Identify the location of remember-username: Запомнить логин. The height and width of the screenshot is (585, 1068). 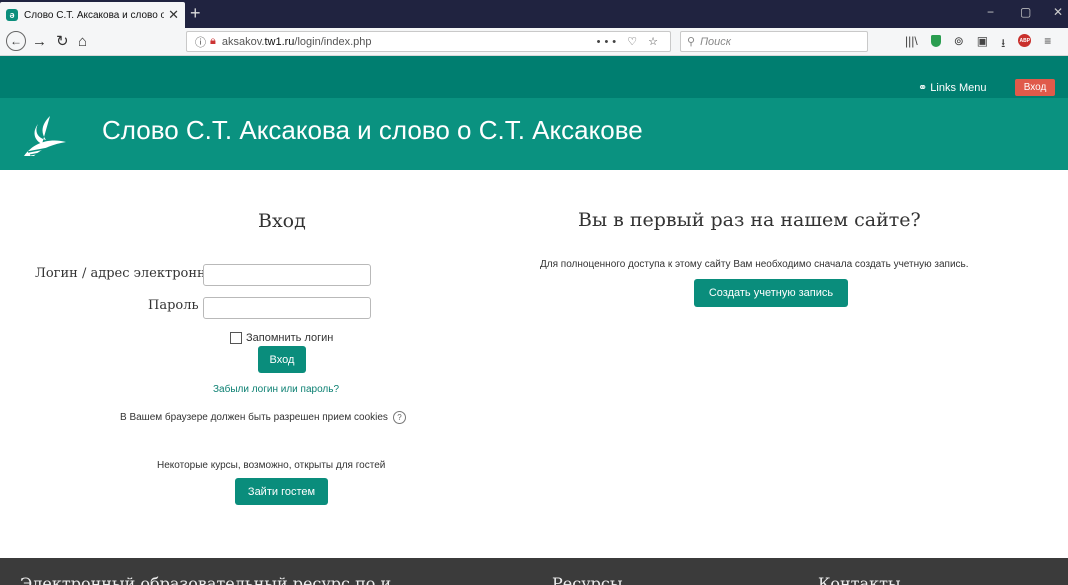
(281, 338).